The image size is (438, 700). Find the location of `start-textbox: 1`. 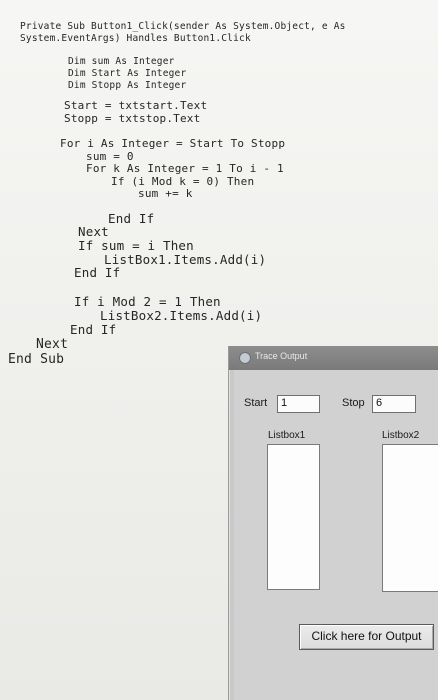

start-textbox: 1 is located at coordinates (298, 404).